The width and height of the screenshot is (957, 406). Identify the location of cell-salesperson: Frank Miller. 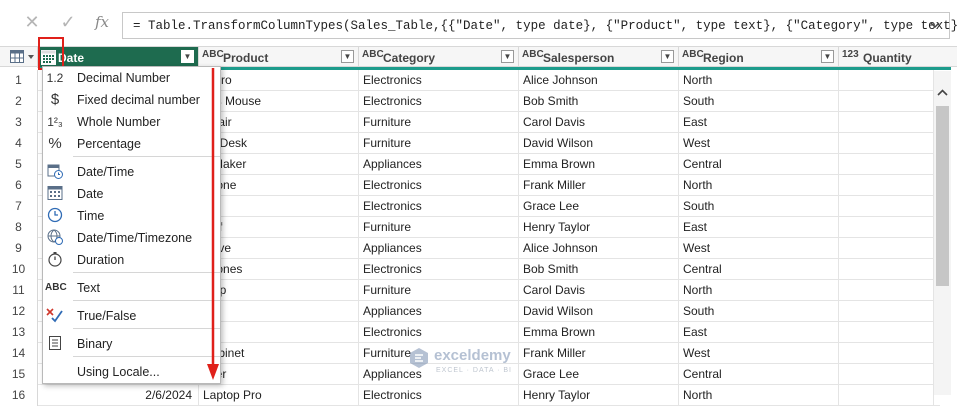
(599, 185).